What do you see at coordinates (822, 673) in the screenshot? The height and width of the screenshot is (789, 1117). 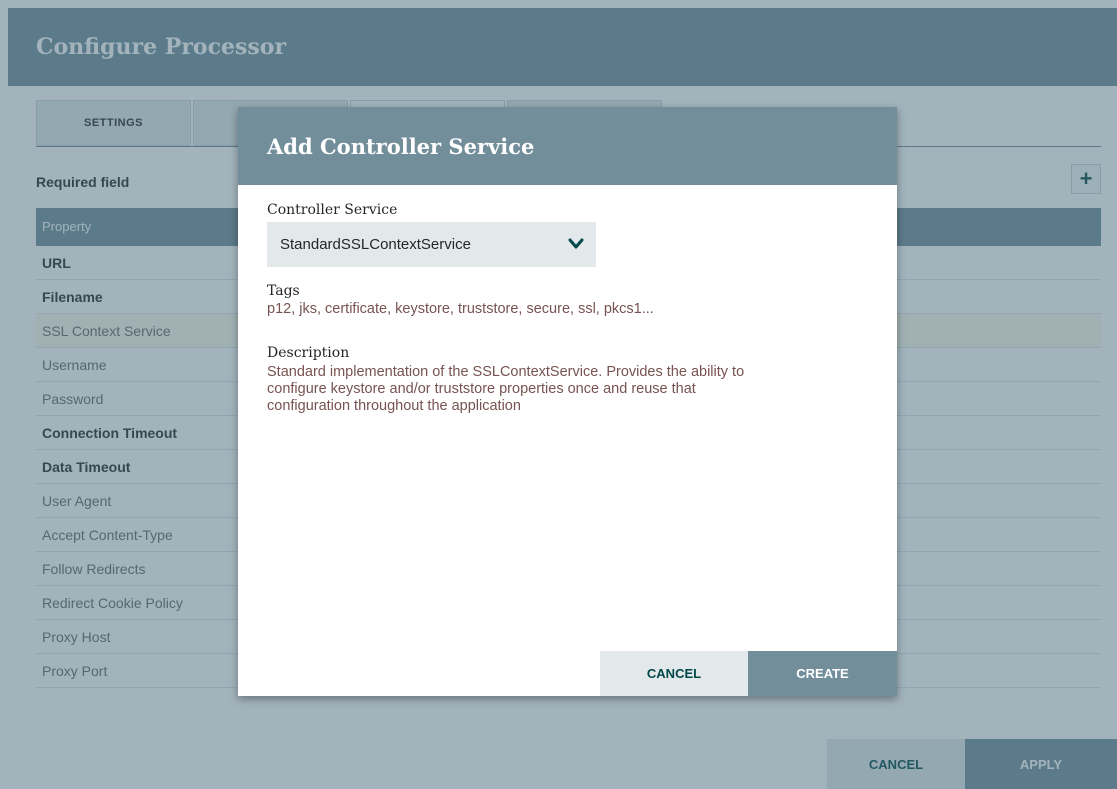 I see `create-button: CREATE` at bounding box center [822, 673].